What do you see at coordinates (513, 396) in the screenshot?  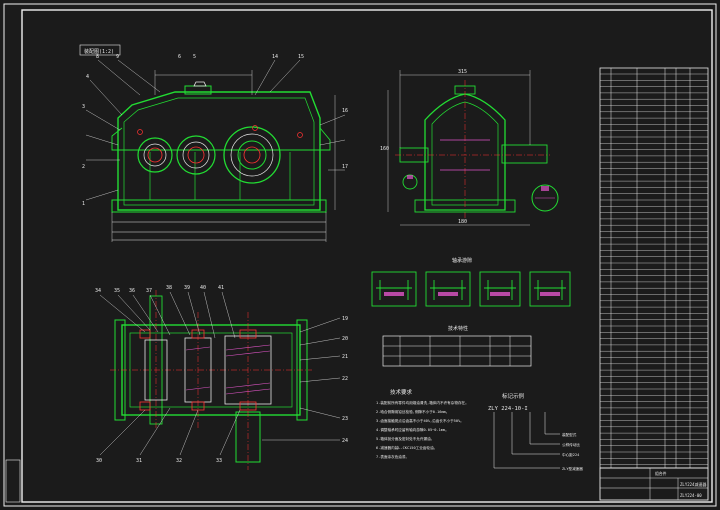 I see `model-title: 标记示例` at bounding box center [513, 396].